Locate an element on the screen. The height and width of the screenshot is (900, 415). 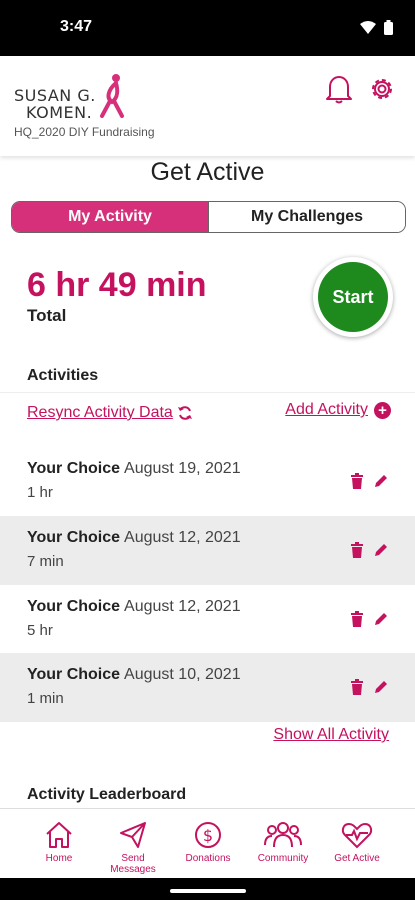
activity-duration: 1 min is located at coordinates (45, 698).